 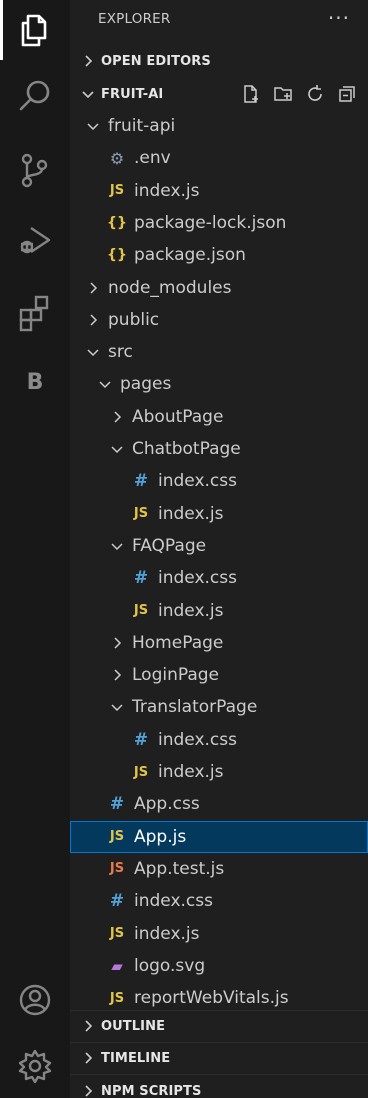 I want to click on outline-label: OUTLINE, so click(x=133, y=1026).